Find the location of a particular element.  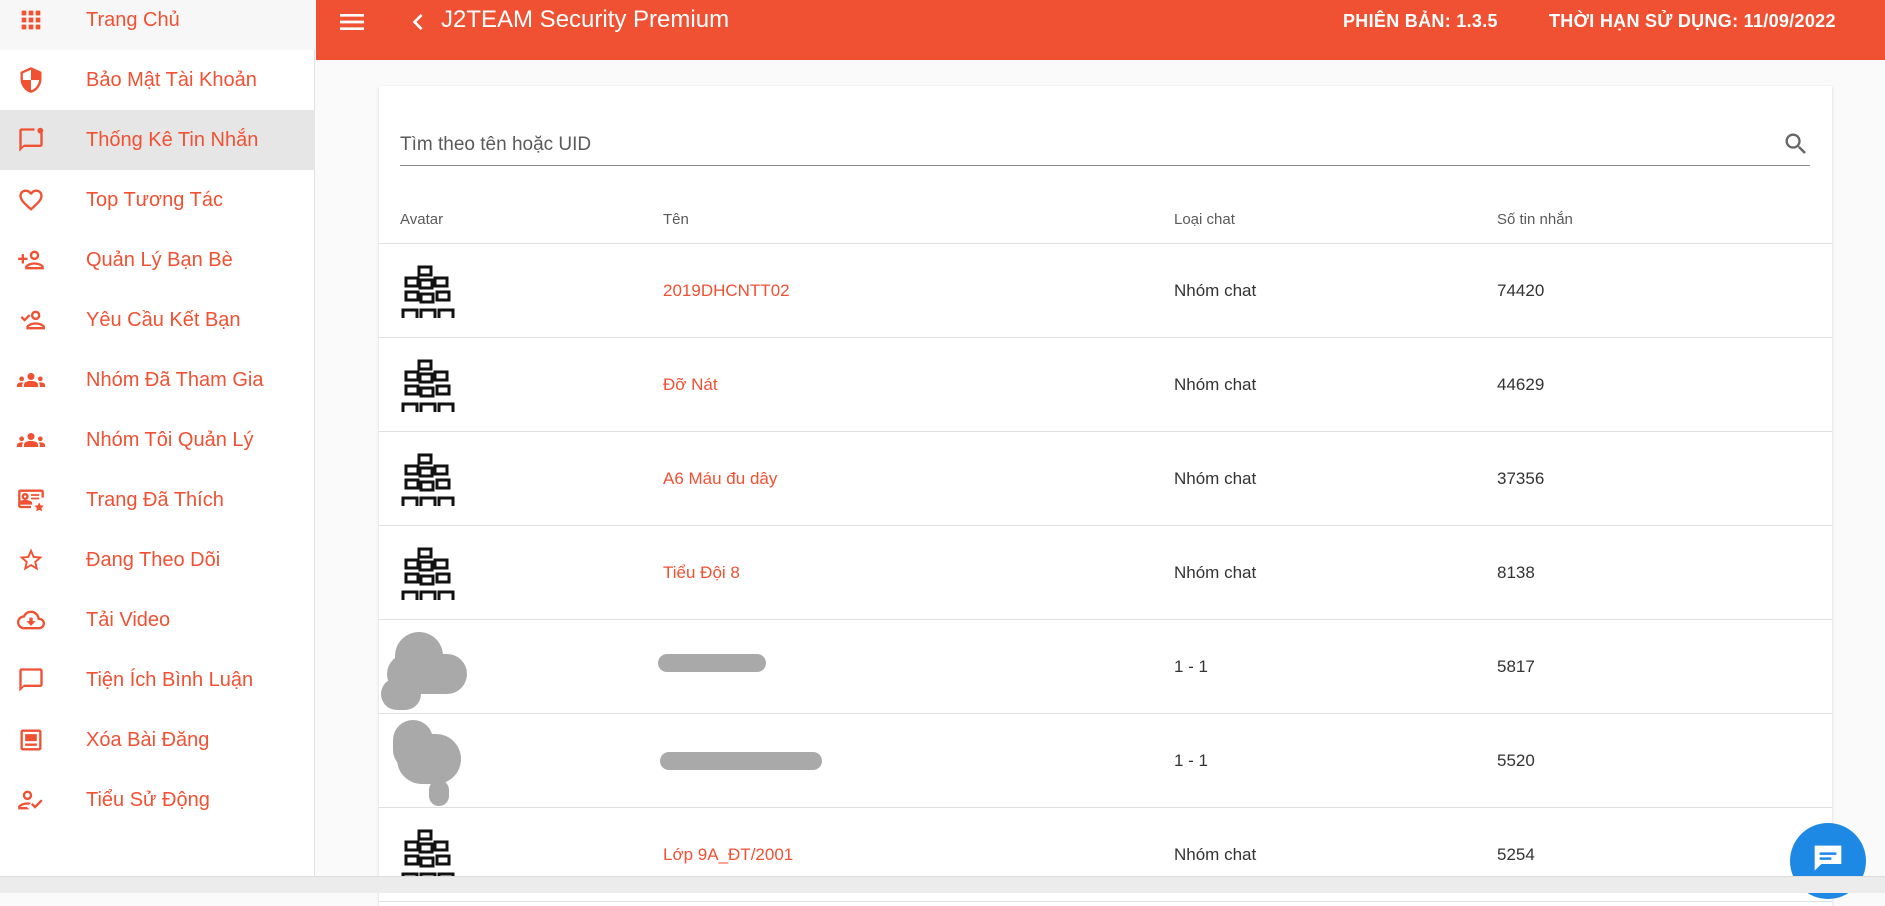

sidebar-item-label: Yêu Cầu Kết Bạn is located at coordinates (163, 319).